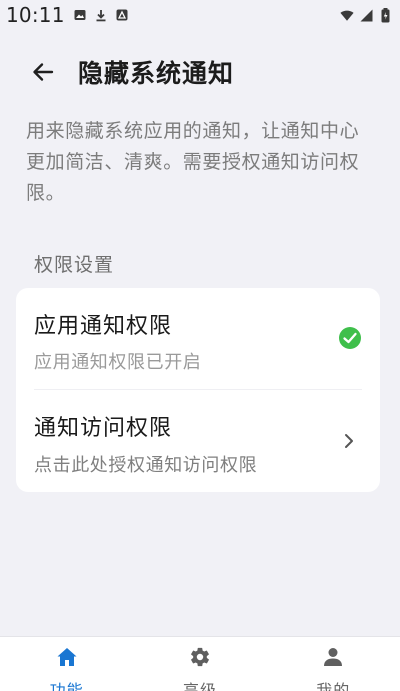 The height and width of the screenshot is (691, 400). What do you see at coordinates (200, 657) in the screenshot?
I see `gear-icon` at bounding box center [200, 657].